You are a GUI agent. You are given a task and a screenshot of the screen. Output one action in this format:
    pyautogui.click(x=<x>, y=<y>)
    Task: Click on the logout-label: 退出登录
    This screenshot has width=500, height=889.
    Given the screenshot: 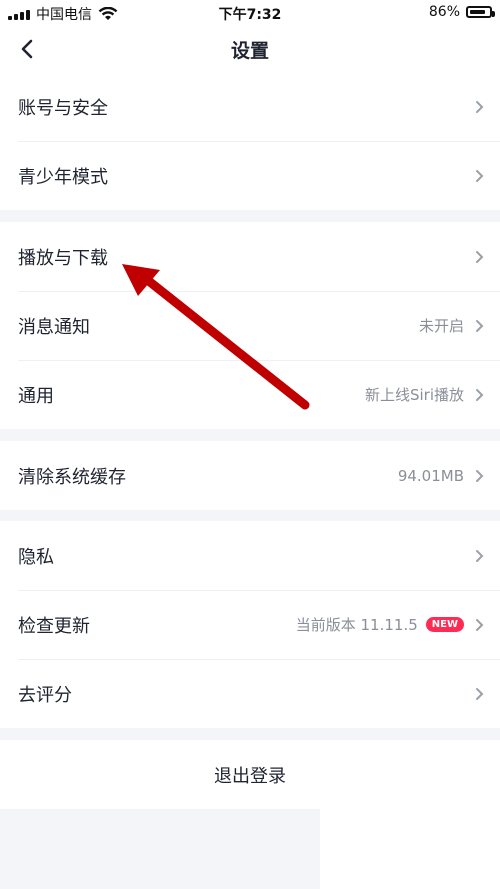 What is the action you would take?
    pyautogui.click(x=250, y=776)
    